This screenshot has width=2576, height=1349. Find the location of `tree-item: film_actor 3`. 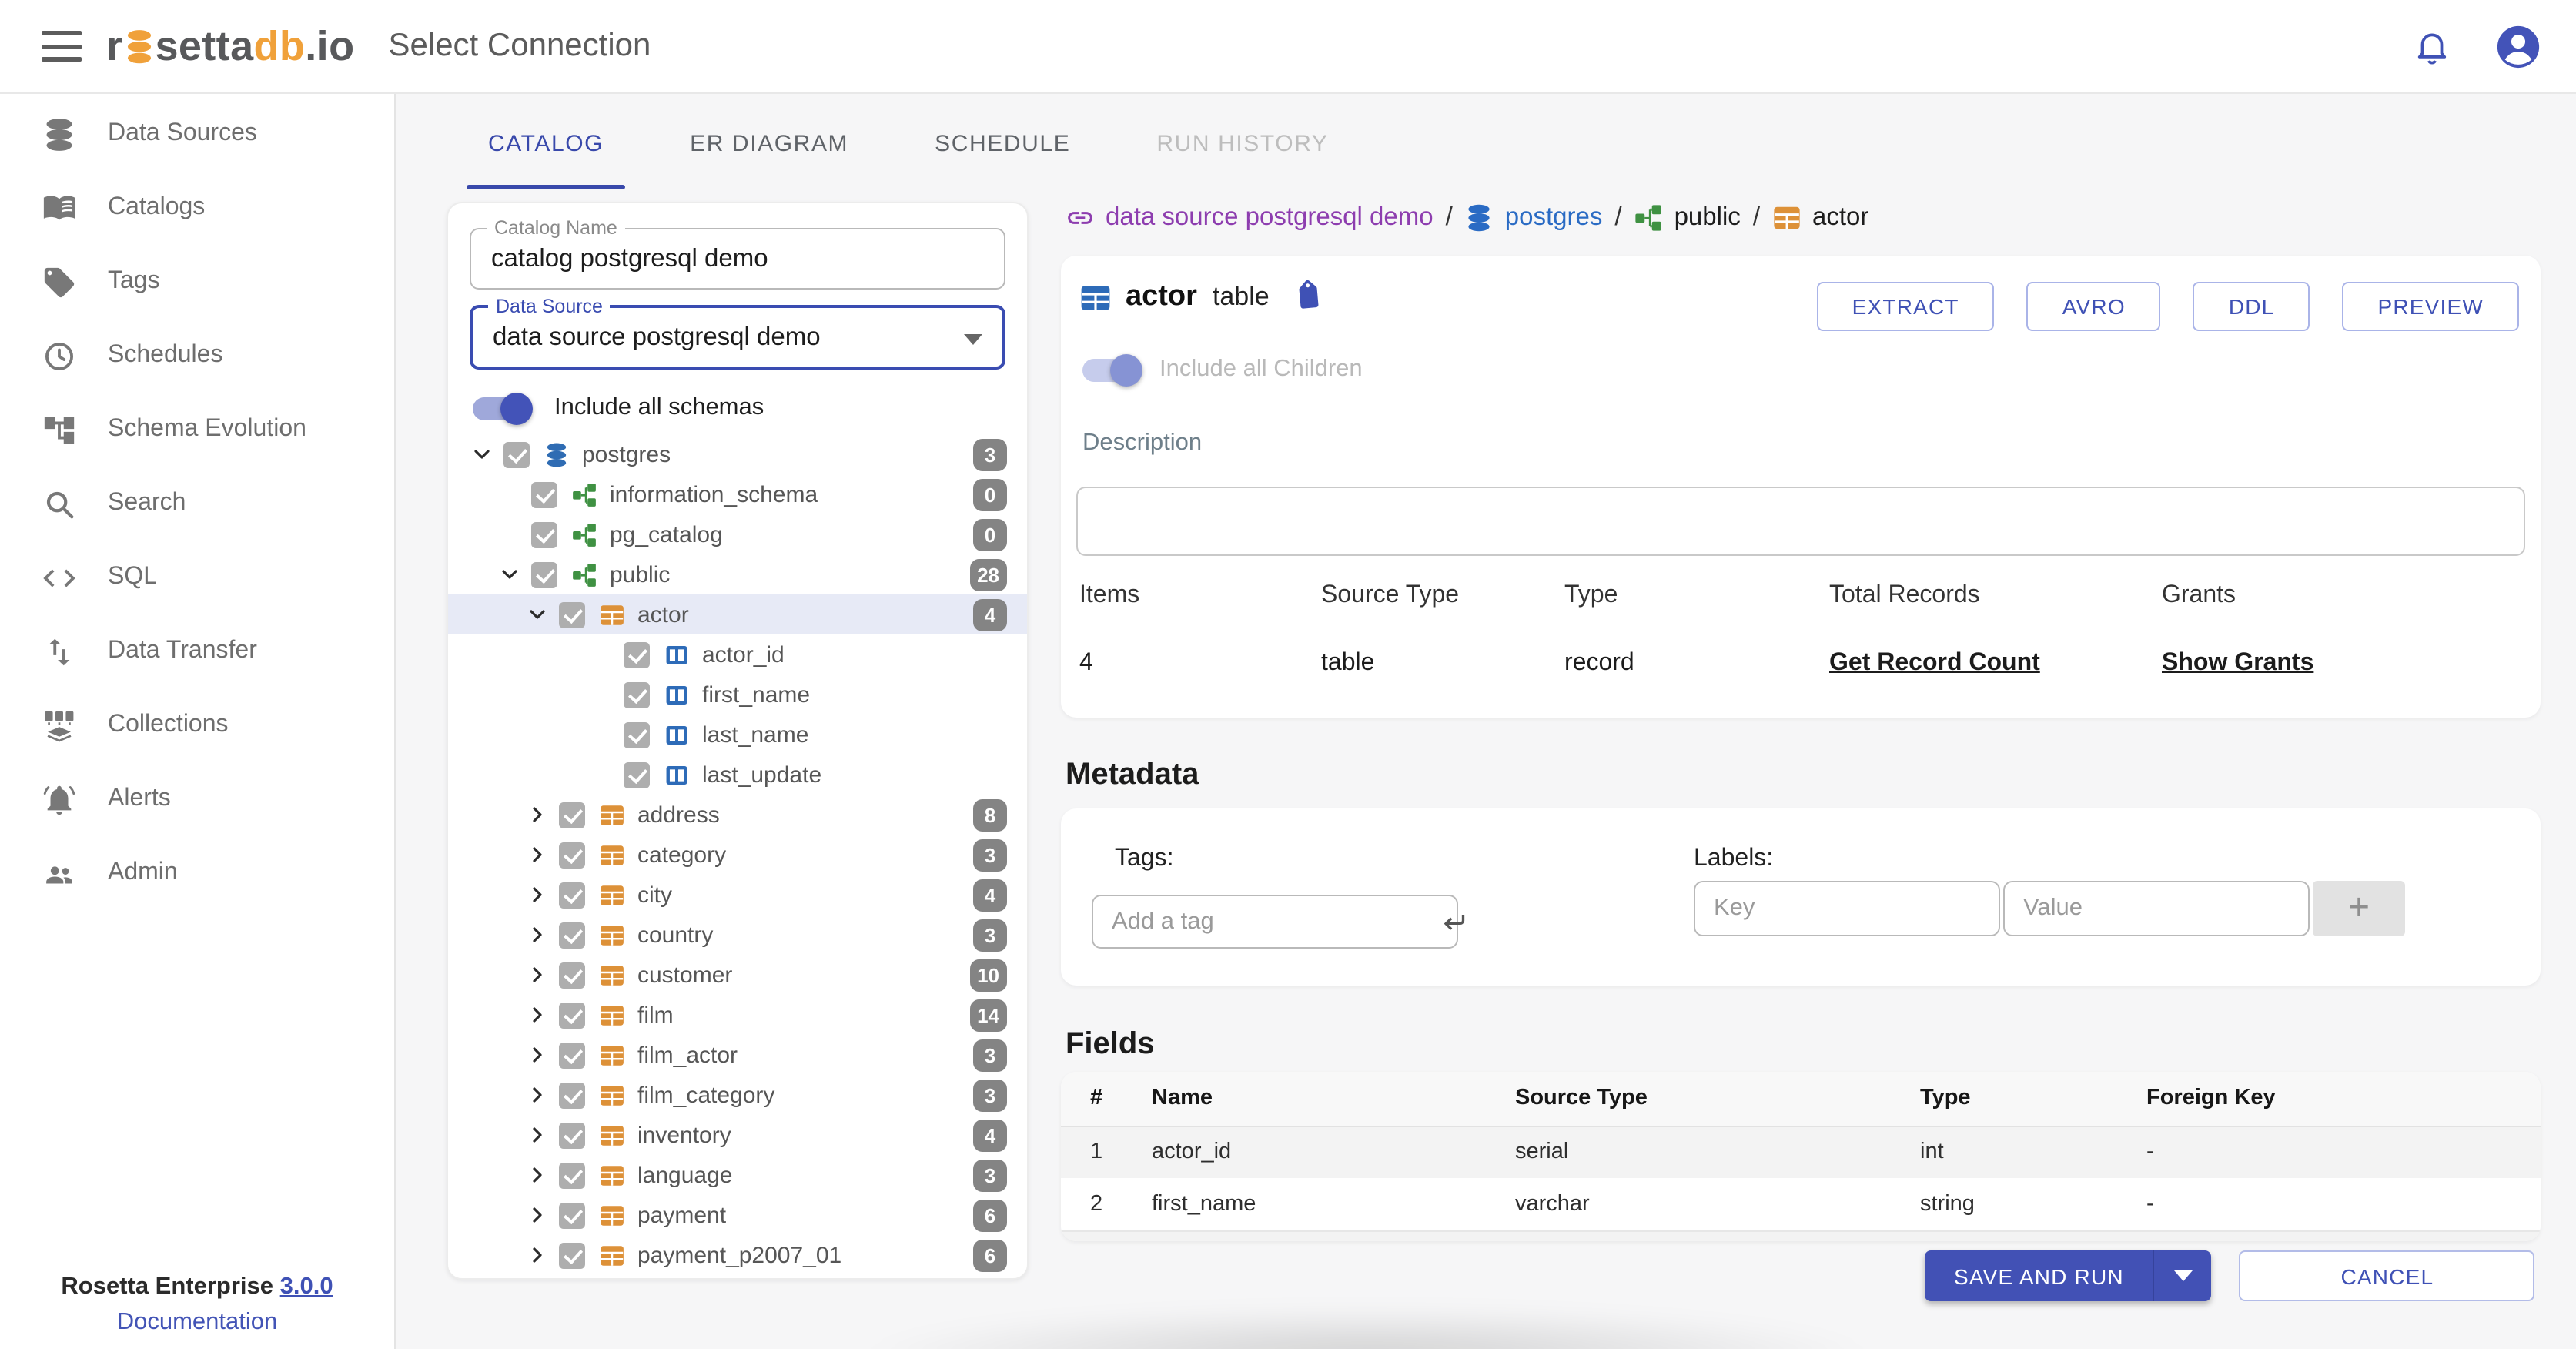

tree-item: film_actor 3 is located at coordinates (738, 1055).